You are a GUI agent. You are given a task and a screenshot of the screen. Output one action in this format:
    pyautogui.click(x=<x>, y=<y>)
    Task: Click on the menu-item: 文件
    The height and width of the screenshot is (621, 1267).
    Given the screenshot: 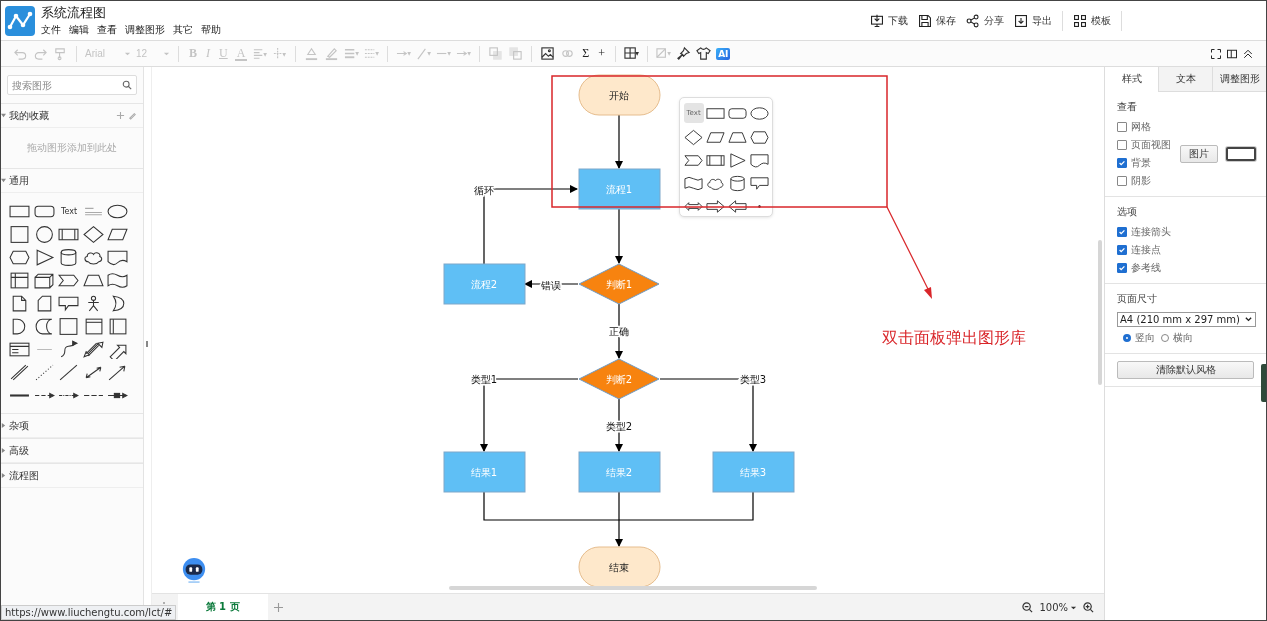 What is the action you would take?
    pyautogui.click(x=51, y=30)
    